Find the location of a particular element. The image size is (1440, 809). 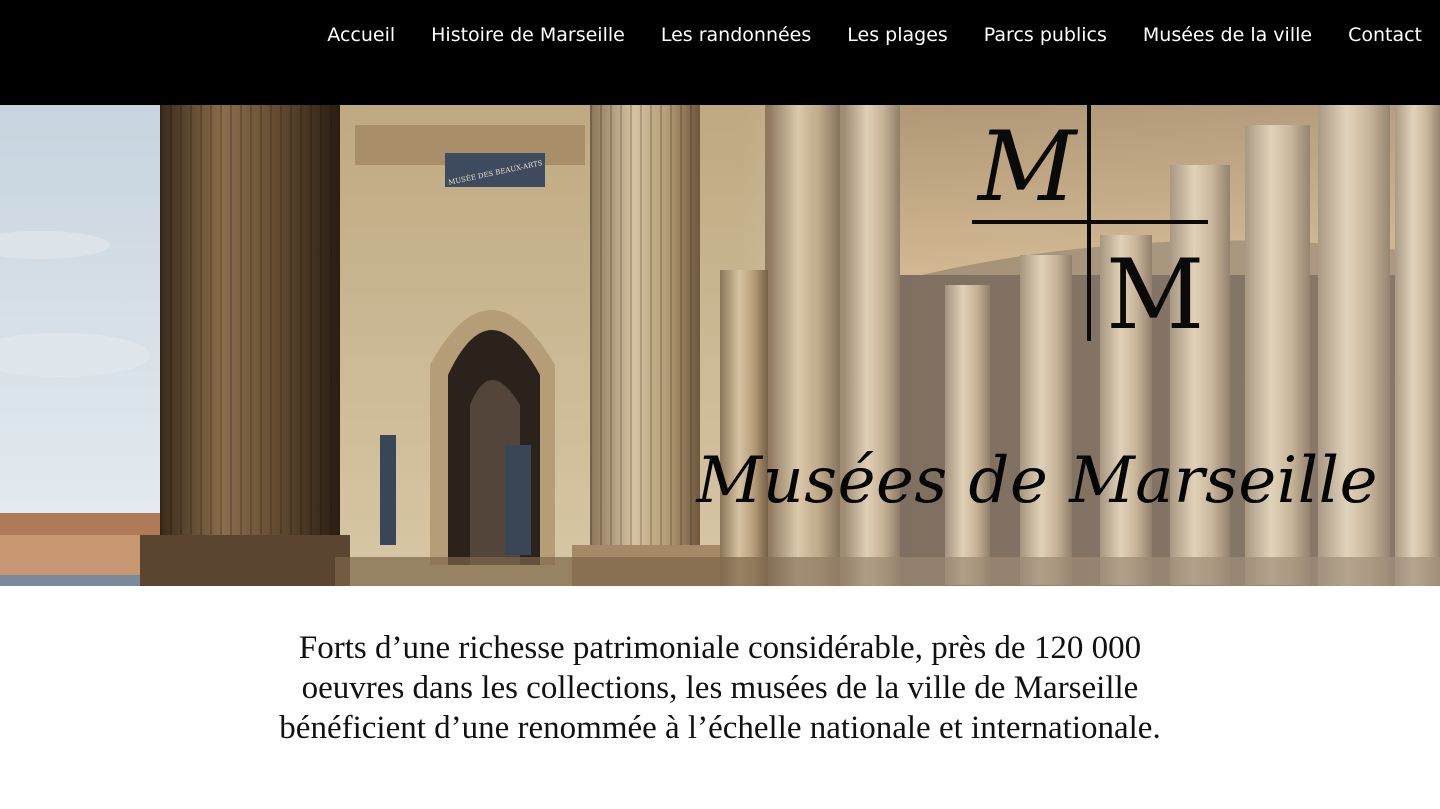

menu-item-musees: Musées de la ville is located at coordinates (1227, 35).